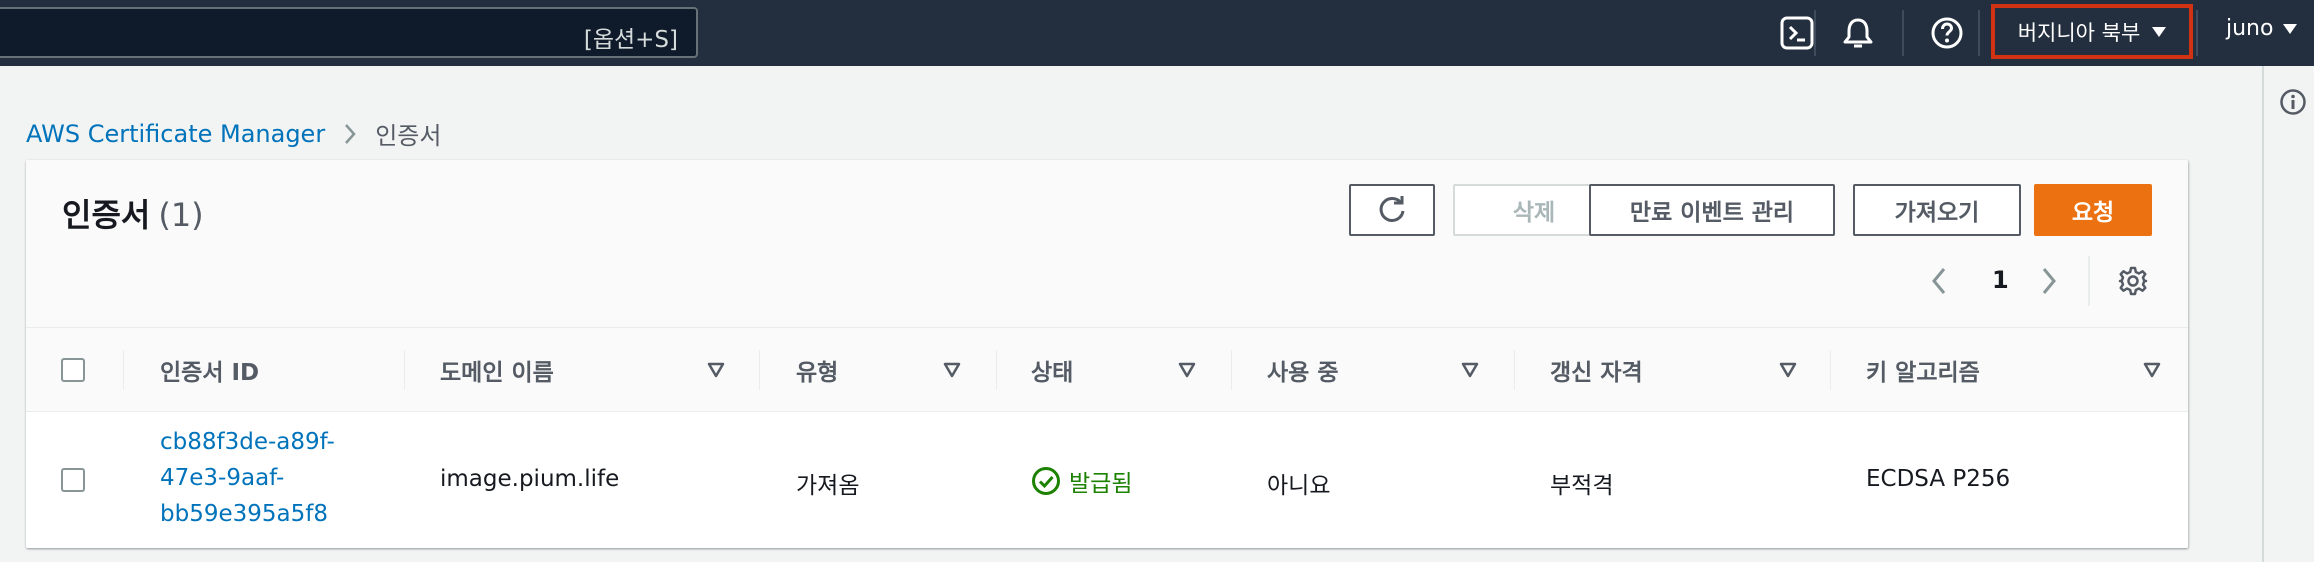  Describe the element at coordinates (630, 40) in the screenshot. I see `search-shortcut-hint: [옵션+S]` at that location.